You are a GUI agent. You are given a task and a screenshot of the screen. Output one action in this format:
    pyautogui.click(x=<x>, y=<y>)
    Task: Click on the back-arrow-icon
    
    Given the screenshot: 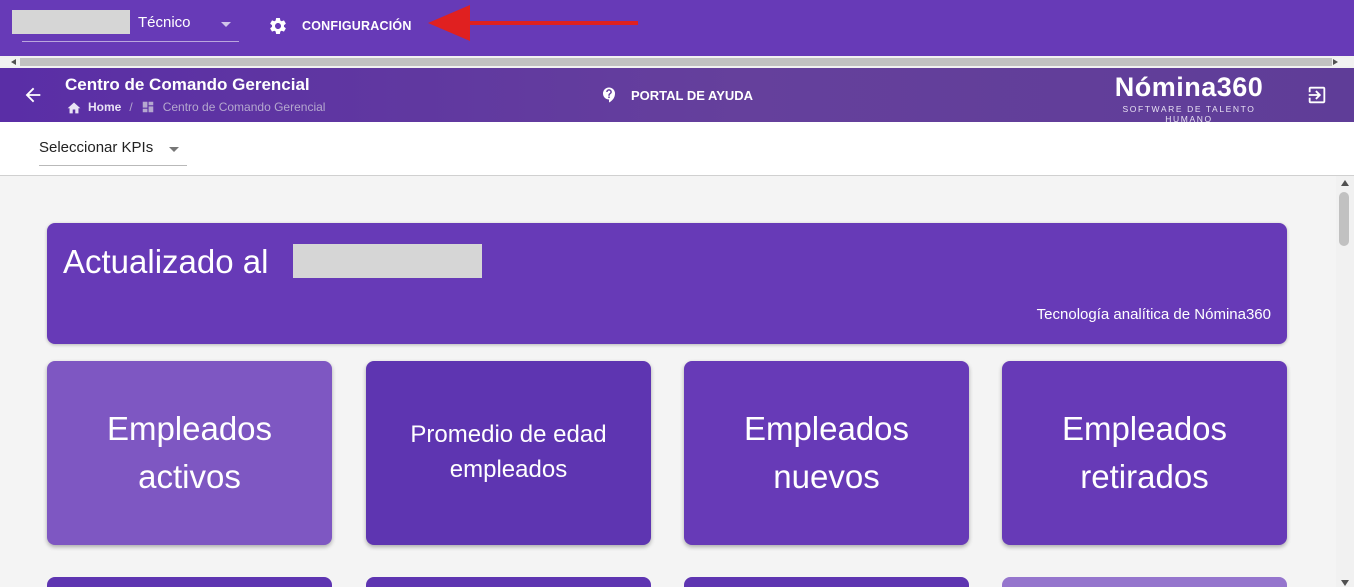 What is the action you would take?
    pyautogui.click(x=33, y=95)
    